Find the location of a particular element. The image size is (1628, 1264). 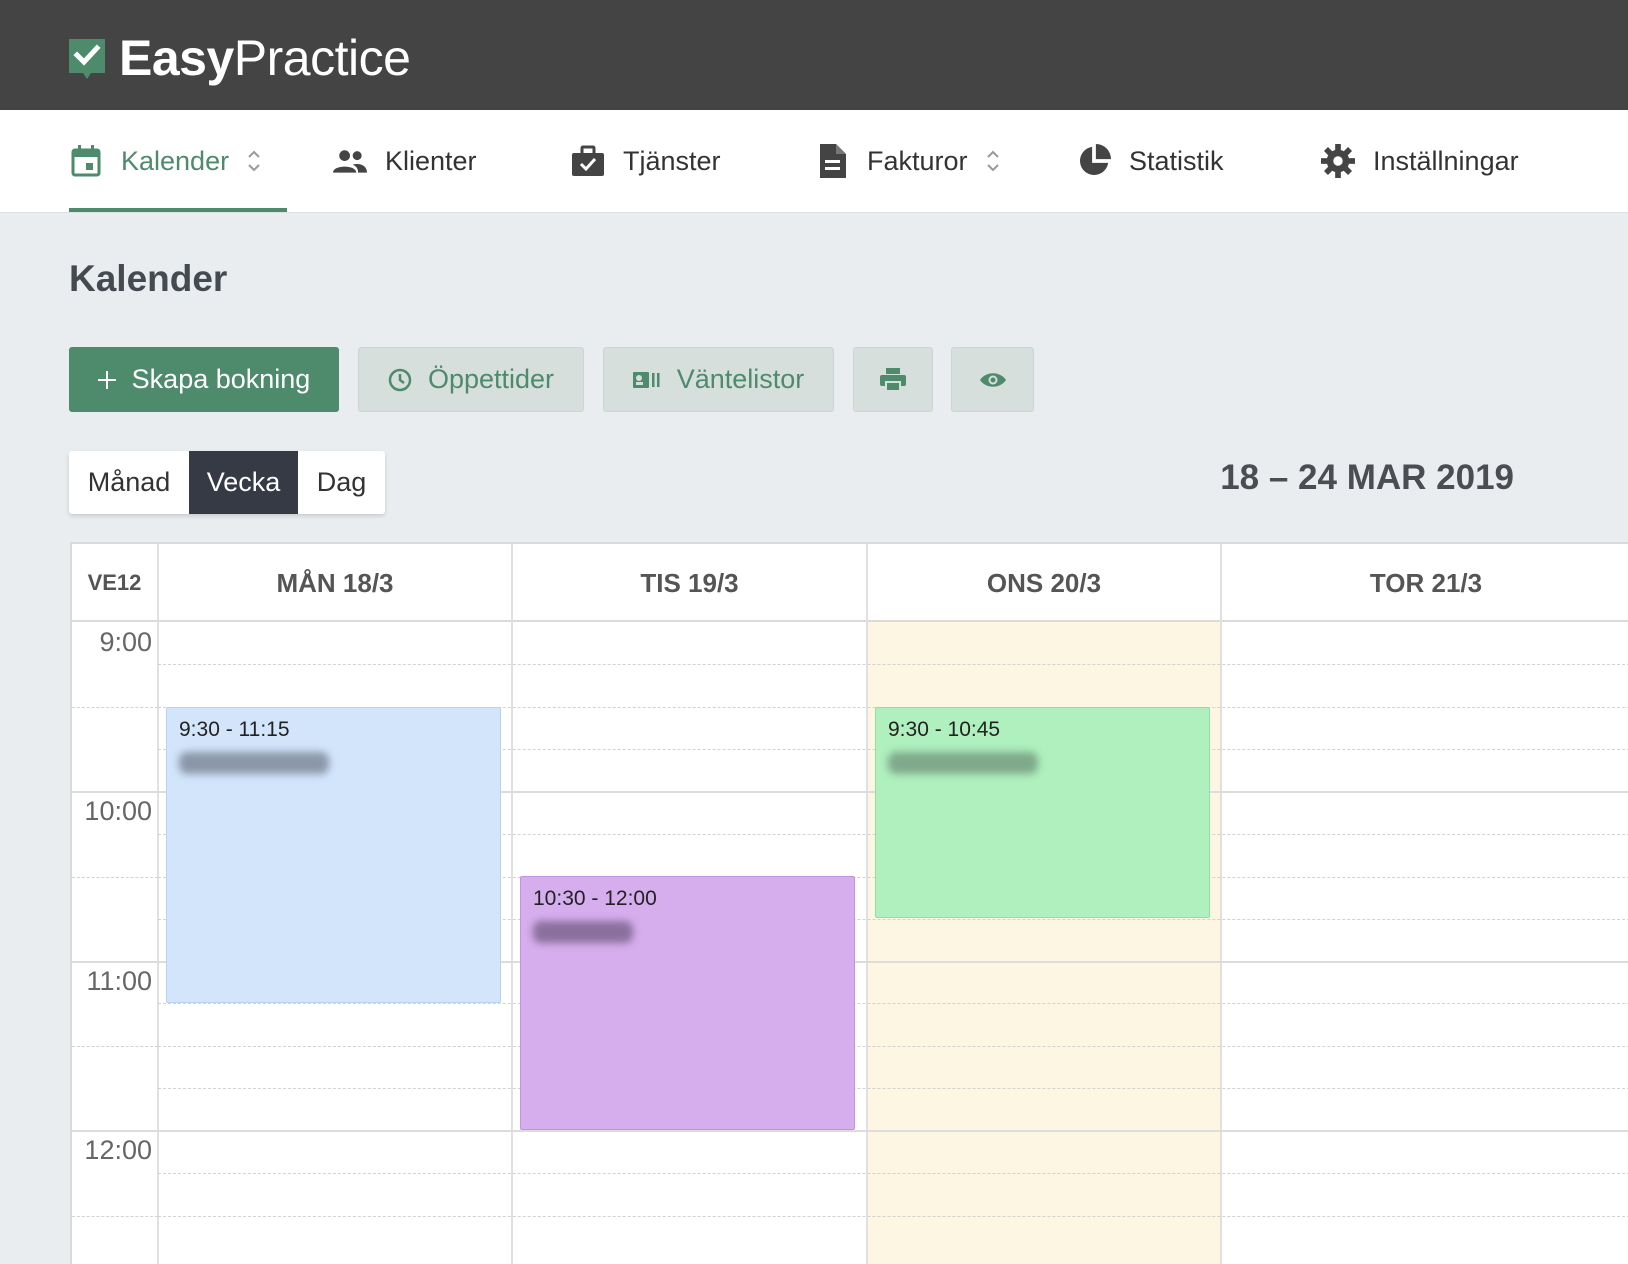

eye-icon is located at coordinates (993, 380).